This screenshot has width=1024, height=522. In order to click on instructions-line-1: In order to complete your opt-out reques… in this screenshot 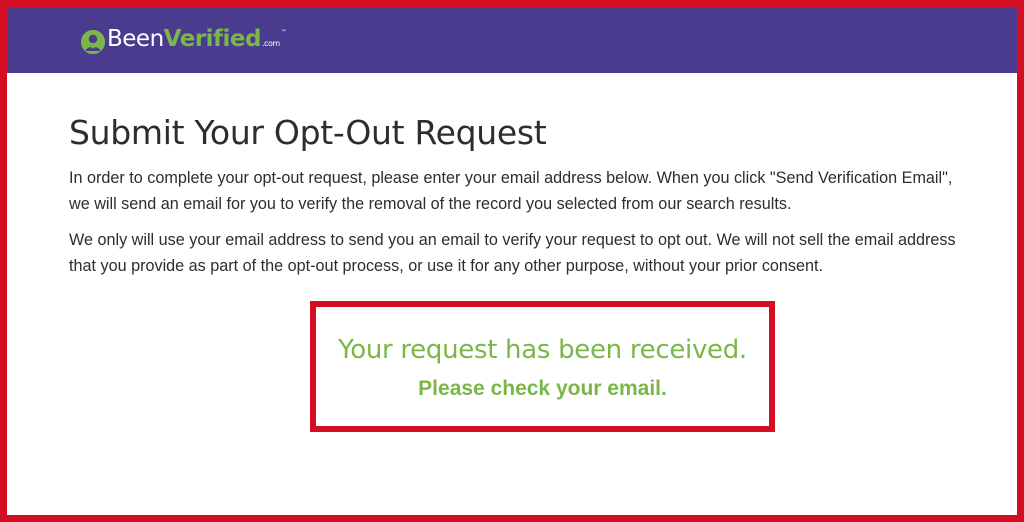, I will do `click(511, 178)`.